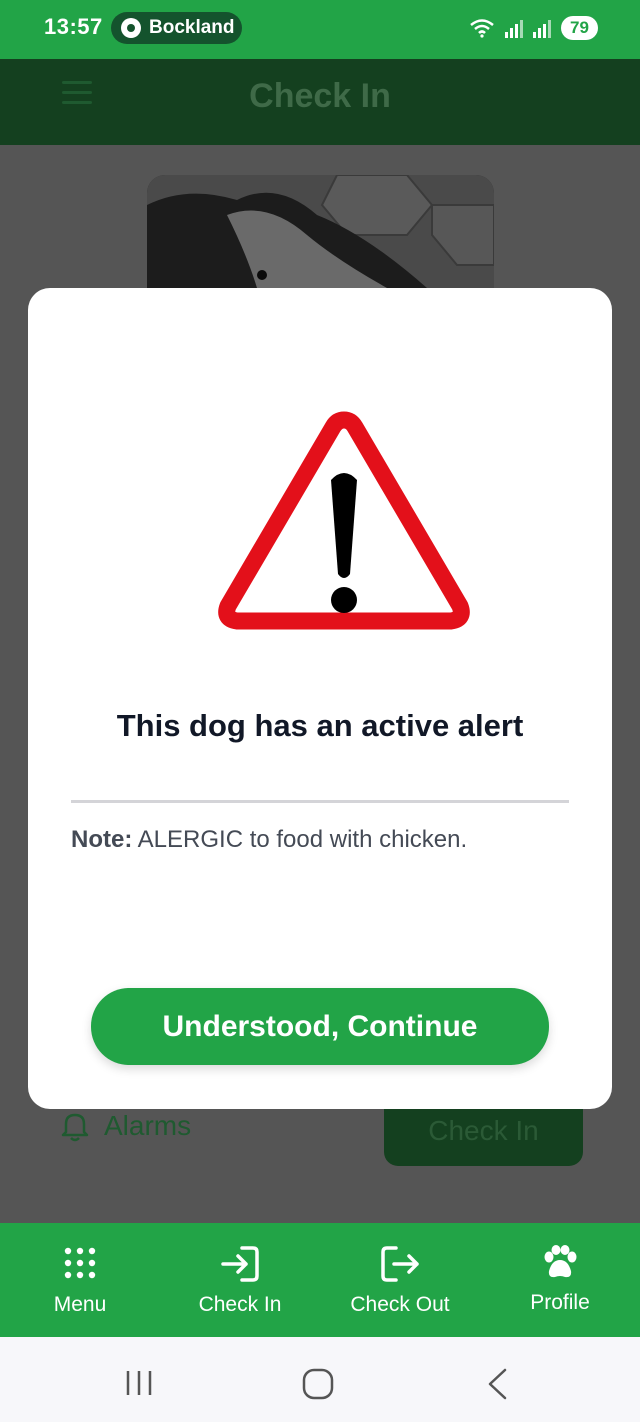 The width and height of the screenshot is (640, 1422). Describe the element at coordinates (320, 1026) in the screenshot. I see `understood-continue-button: Understood, Continue` at that location.